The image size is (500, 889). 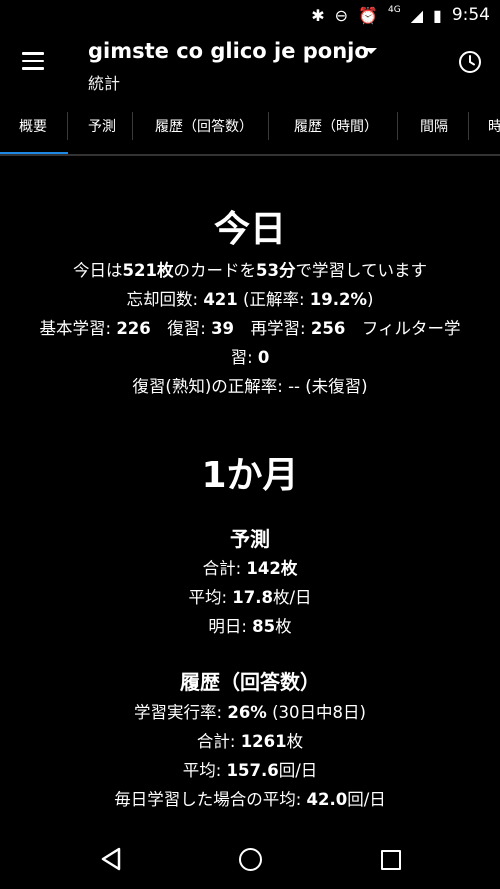 I want to click on deck-title: gimste co glico je ponjo, so click(x=228, y=51).